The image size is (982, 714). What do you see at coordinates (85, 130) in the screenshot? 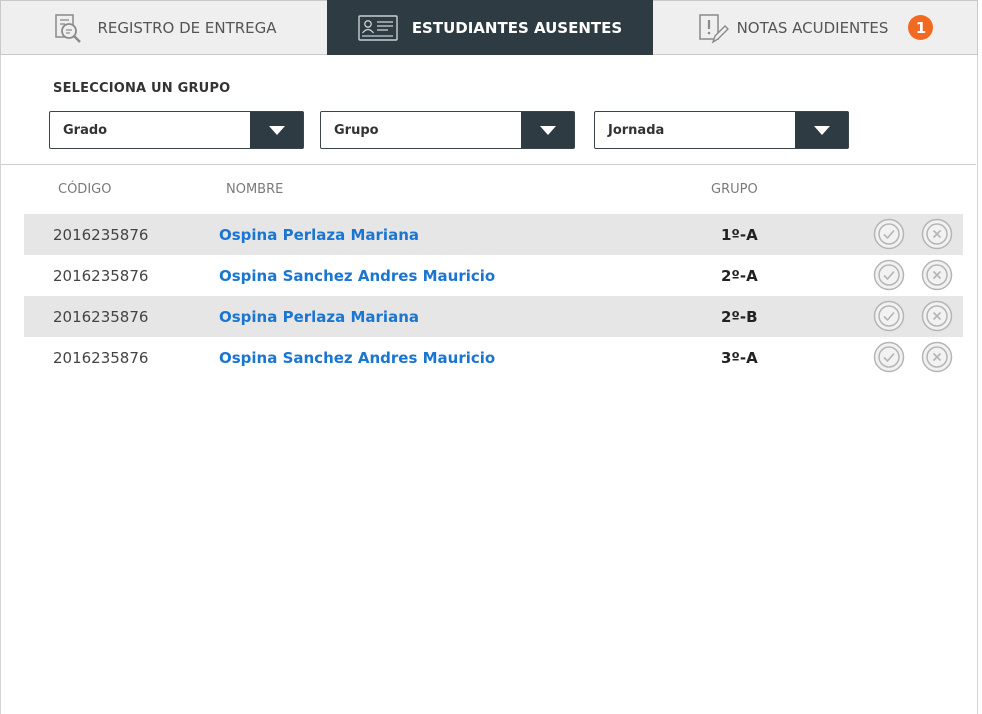
I see `grado-select-value: Grado` at bounding box center [85, 130].